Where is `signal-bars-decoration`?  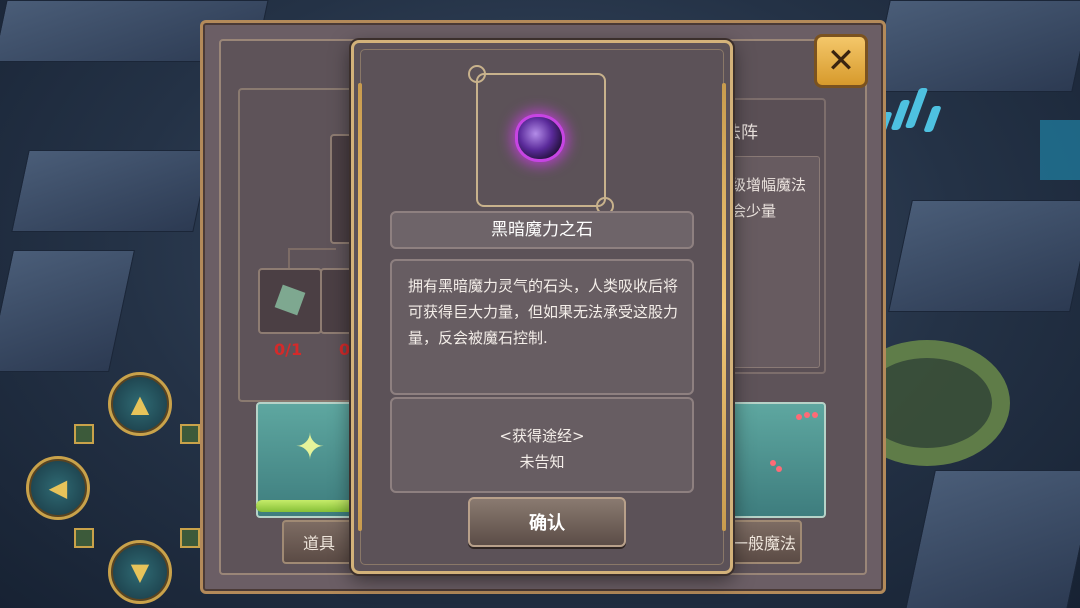 signal-bars-decoration is located at coordinates (918, 112).